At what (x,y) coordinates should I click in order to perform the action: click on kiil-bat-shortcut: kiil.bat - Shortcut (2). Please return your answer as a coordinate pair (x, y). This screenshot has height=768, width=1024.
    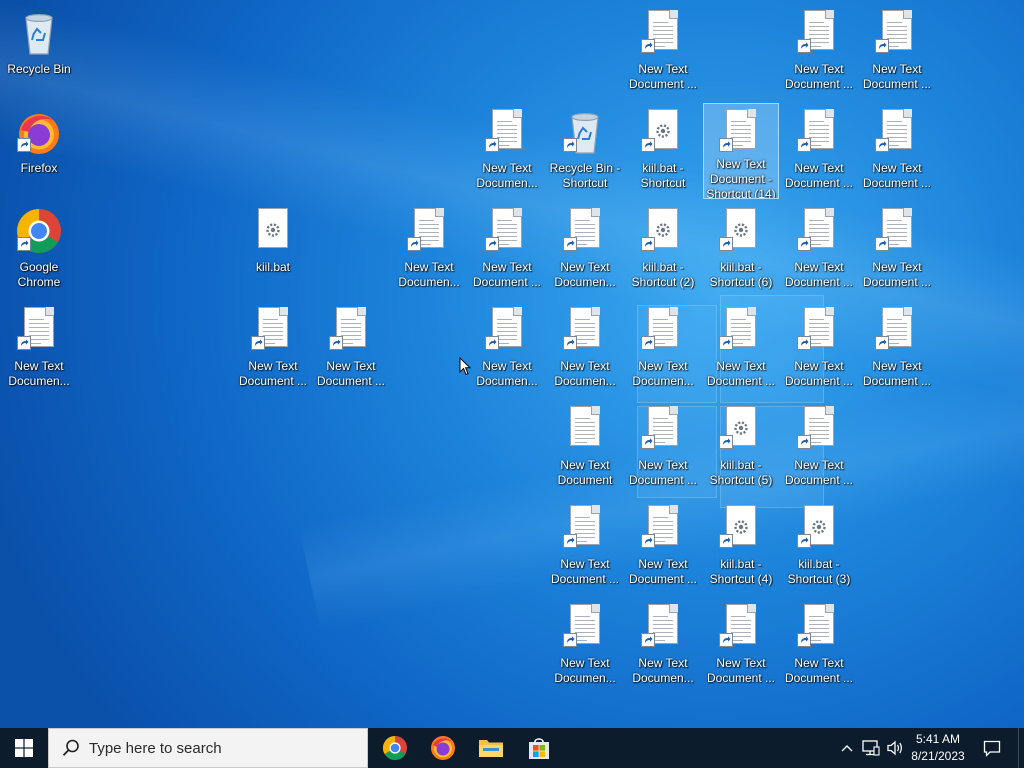
    Looking at the image, I should click on (663, 250).